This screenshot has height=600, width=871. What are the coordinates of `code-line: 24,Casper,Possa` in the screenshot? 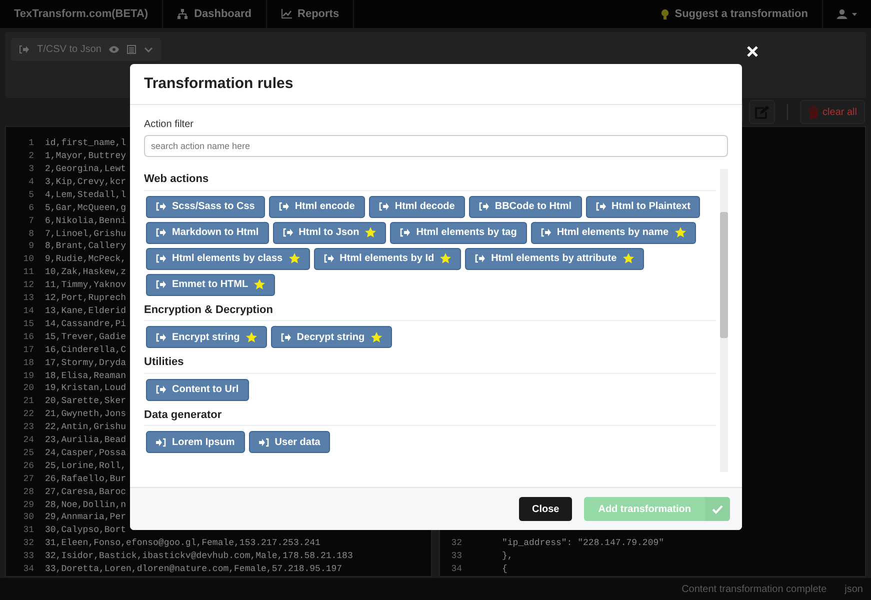 It's located at (85, 453).